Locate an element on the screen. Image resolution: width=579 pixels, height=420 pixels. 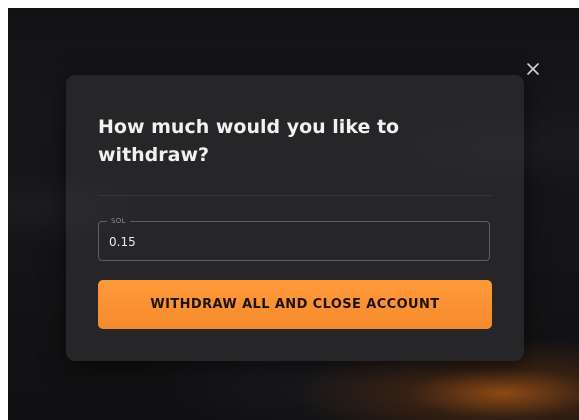
amount-field-label: SOL is located at coordinates (118, 221).